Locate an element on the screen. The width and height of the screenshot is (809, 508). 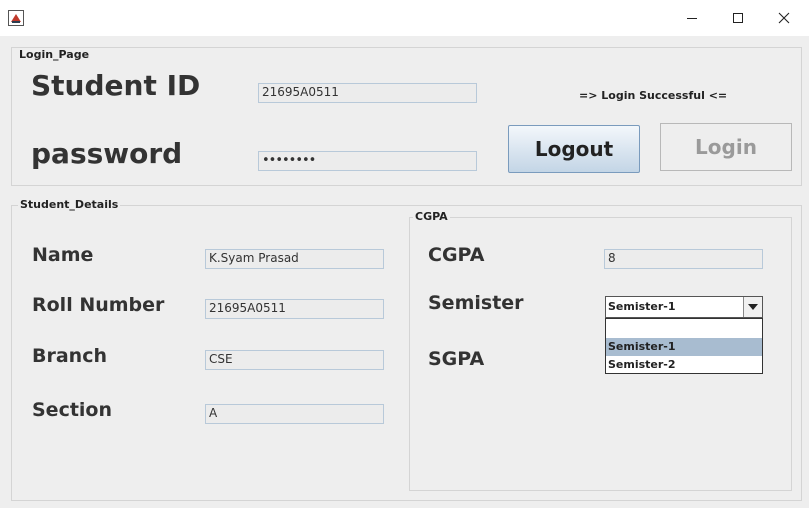
name-label: Name is located at coordinates (63, 255).